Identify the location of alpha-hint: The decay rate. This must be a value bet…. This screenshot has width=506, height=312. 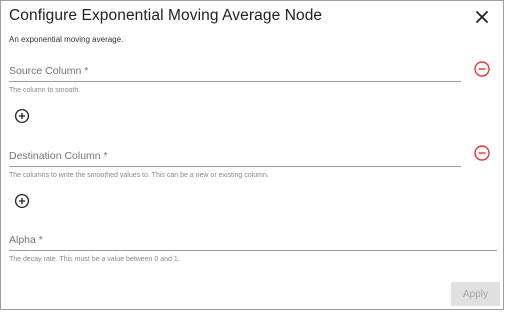
(94, 259).